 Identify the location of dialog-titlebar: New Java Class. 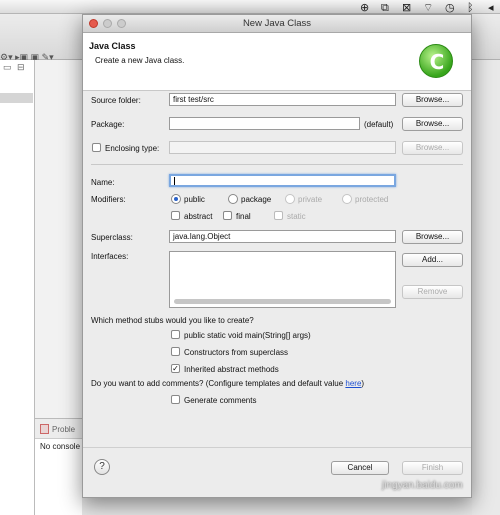
(277, 24).